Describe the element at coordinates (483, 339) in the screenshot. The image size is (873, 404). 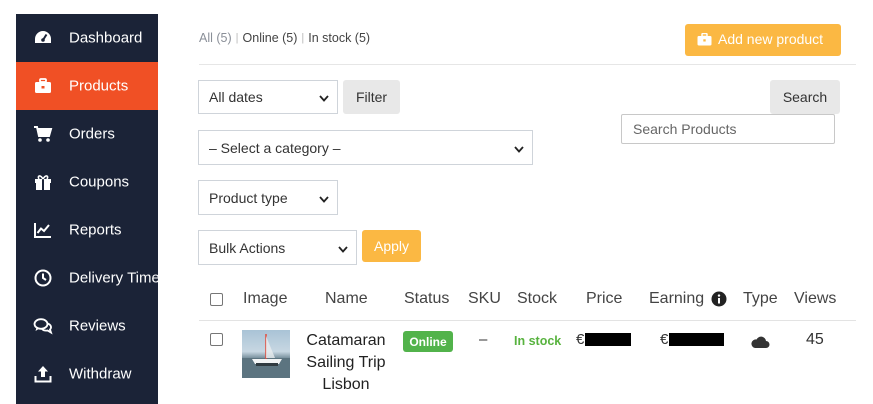
I see `sku-value: –` at that location.